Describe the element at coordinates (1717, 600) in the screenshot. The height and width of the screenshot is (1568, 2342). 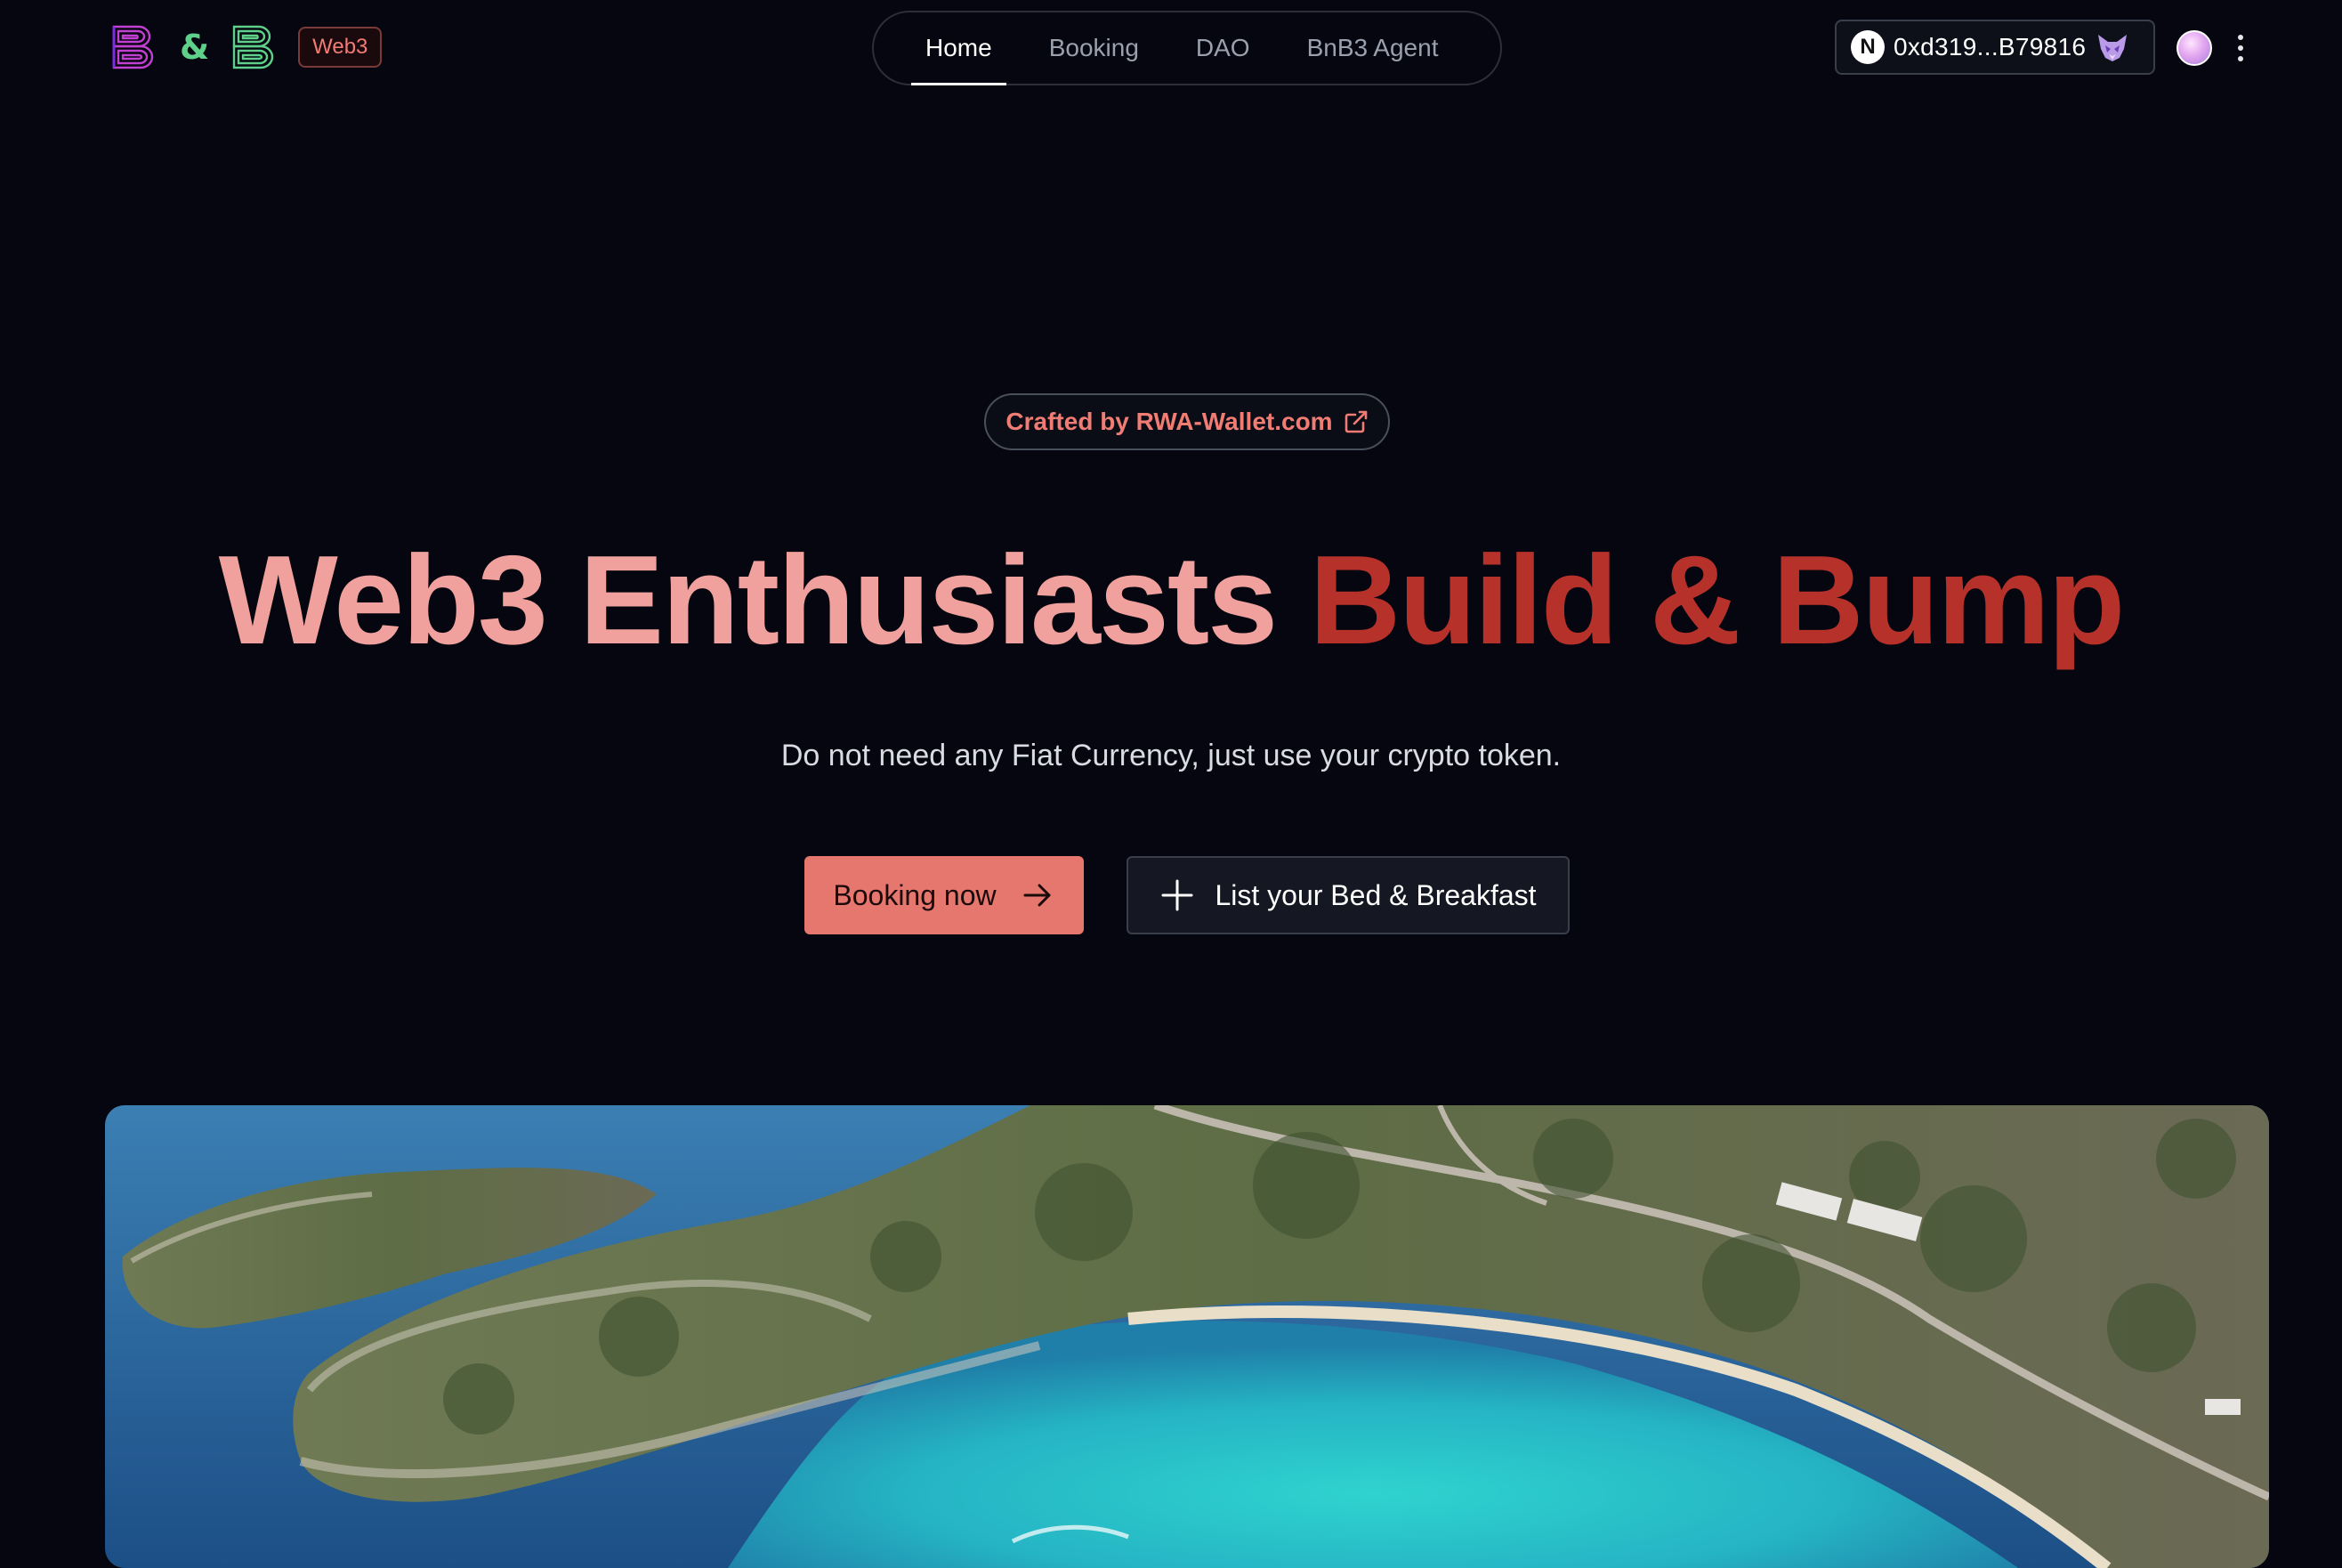
I see `headline-part2: Build & Bump` at that location.